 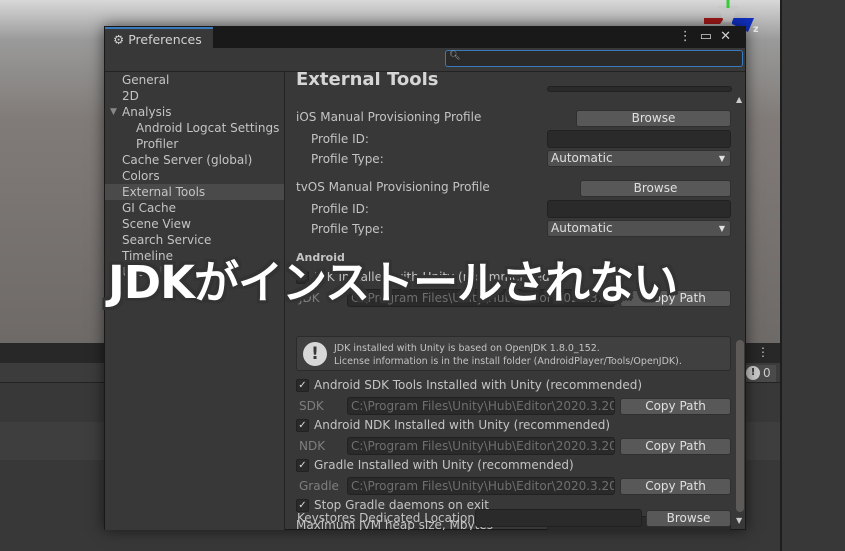 I want to click on gizmo-z-label: z, so click(x=755, y=28).